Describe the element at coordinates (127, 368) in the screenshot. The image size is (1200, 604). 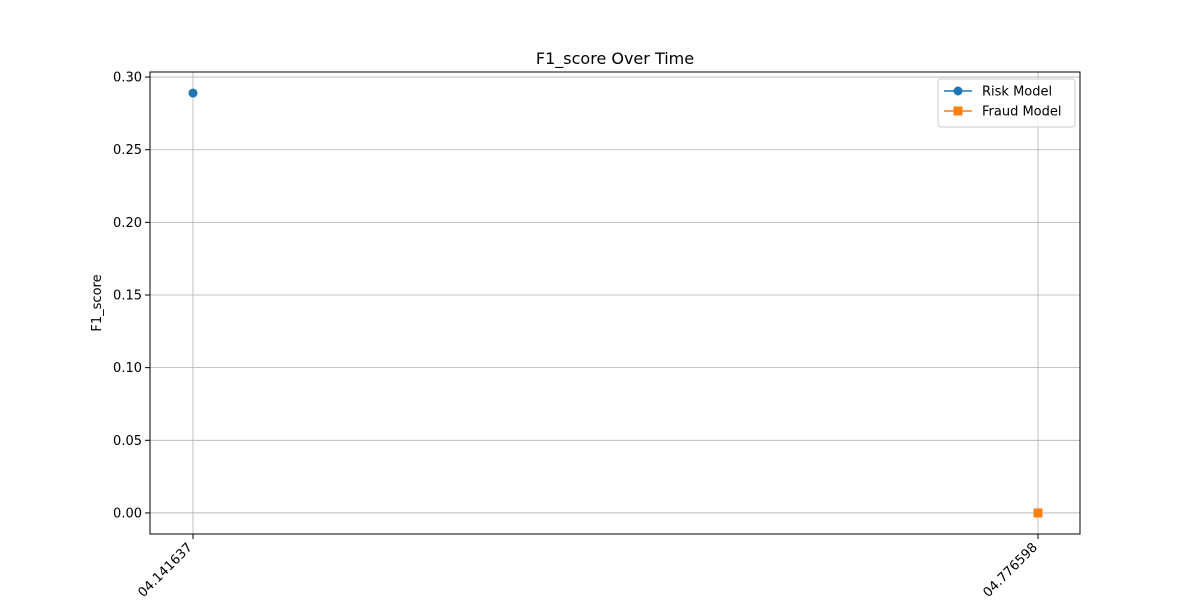
I see `y-tick-label: 0.10` at that location.